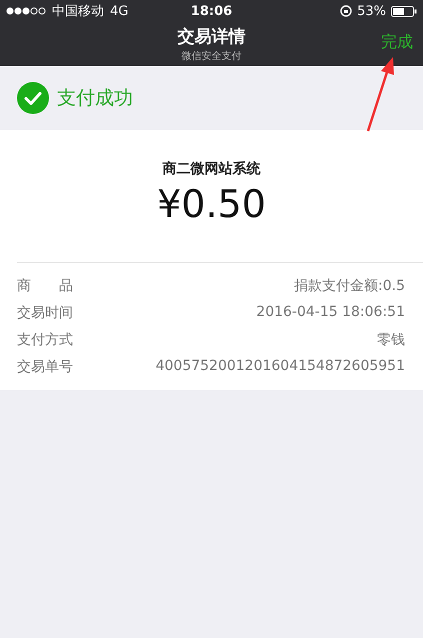 The height and width of the screenshot is (638, 423). I want to click on detail-label: 商 品, so click(45, 286).